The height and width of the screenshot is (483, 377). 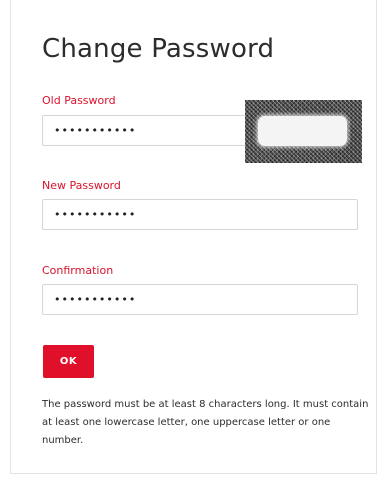 What do you see at coordinates (200, 214) in the screenshot?
I see `new-password-field` at bounding box center [200, 214].